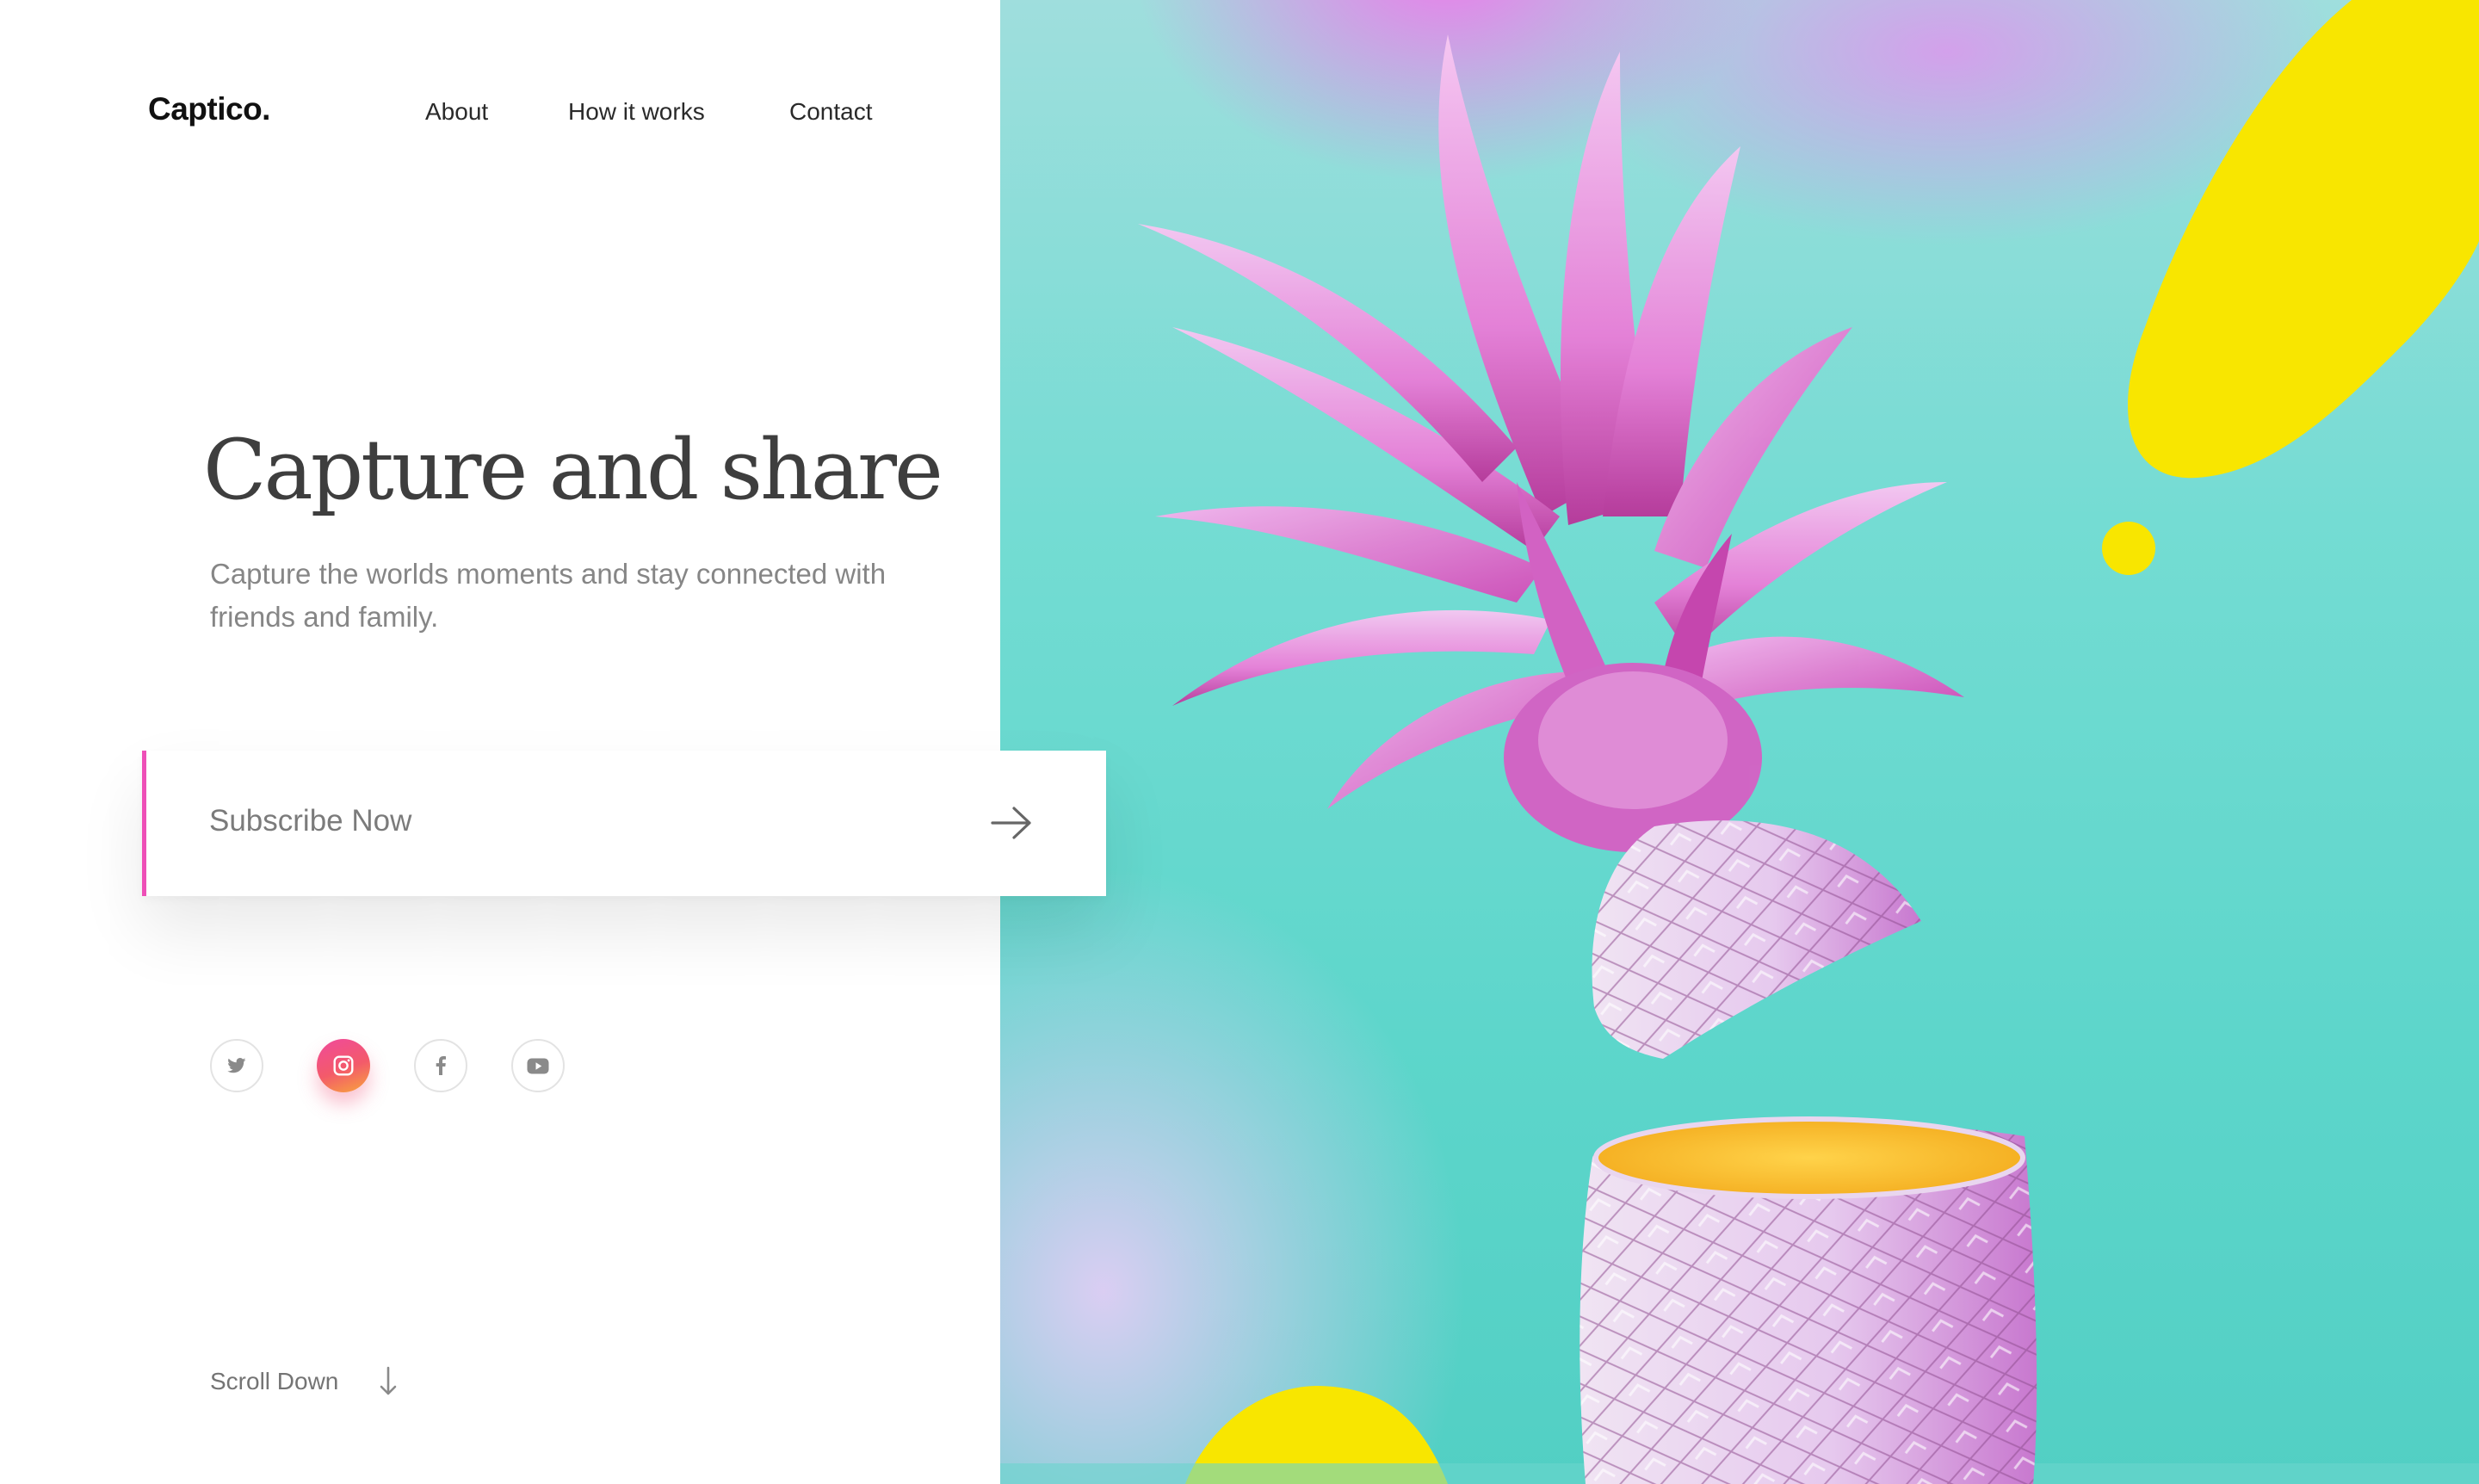  I want to click on youtube-icon, so click(538, 1065).